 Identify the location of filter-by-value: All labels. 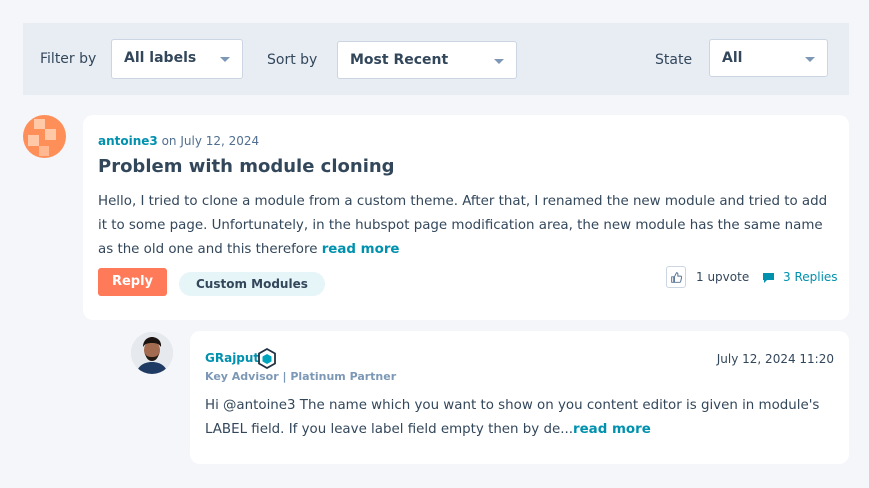
(160, 58).